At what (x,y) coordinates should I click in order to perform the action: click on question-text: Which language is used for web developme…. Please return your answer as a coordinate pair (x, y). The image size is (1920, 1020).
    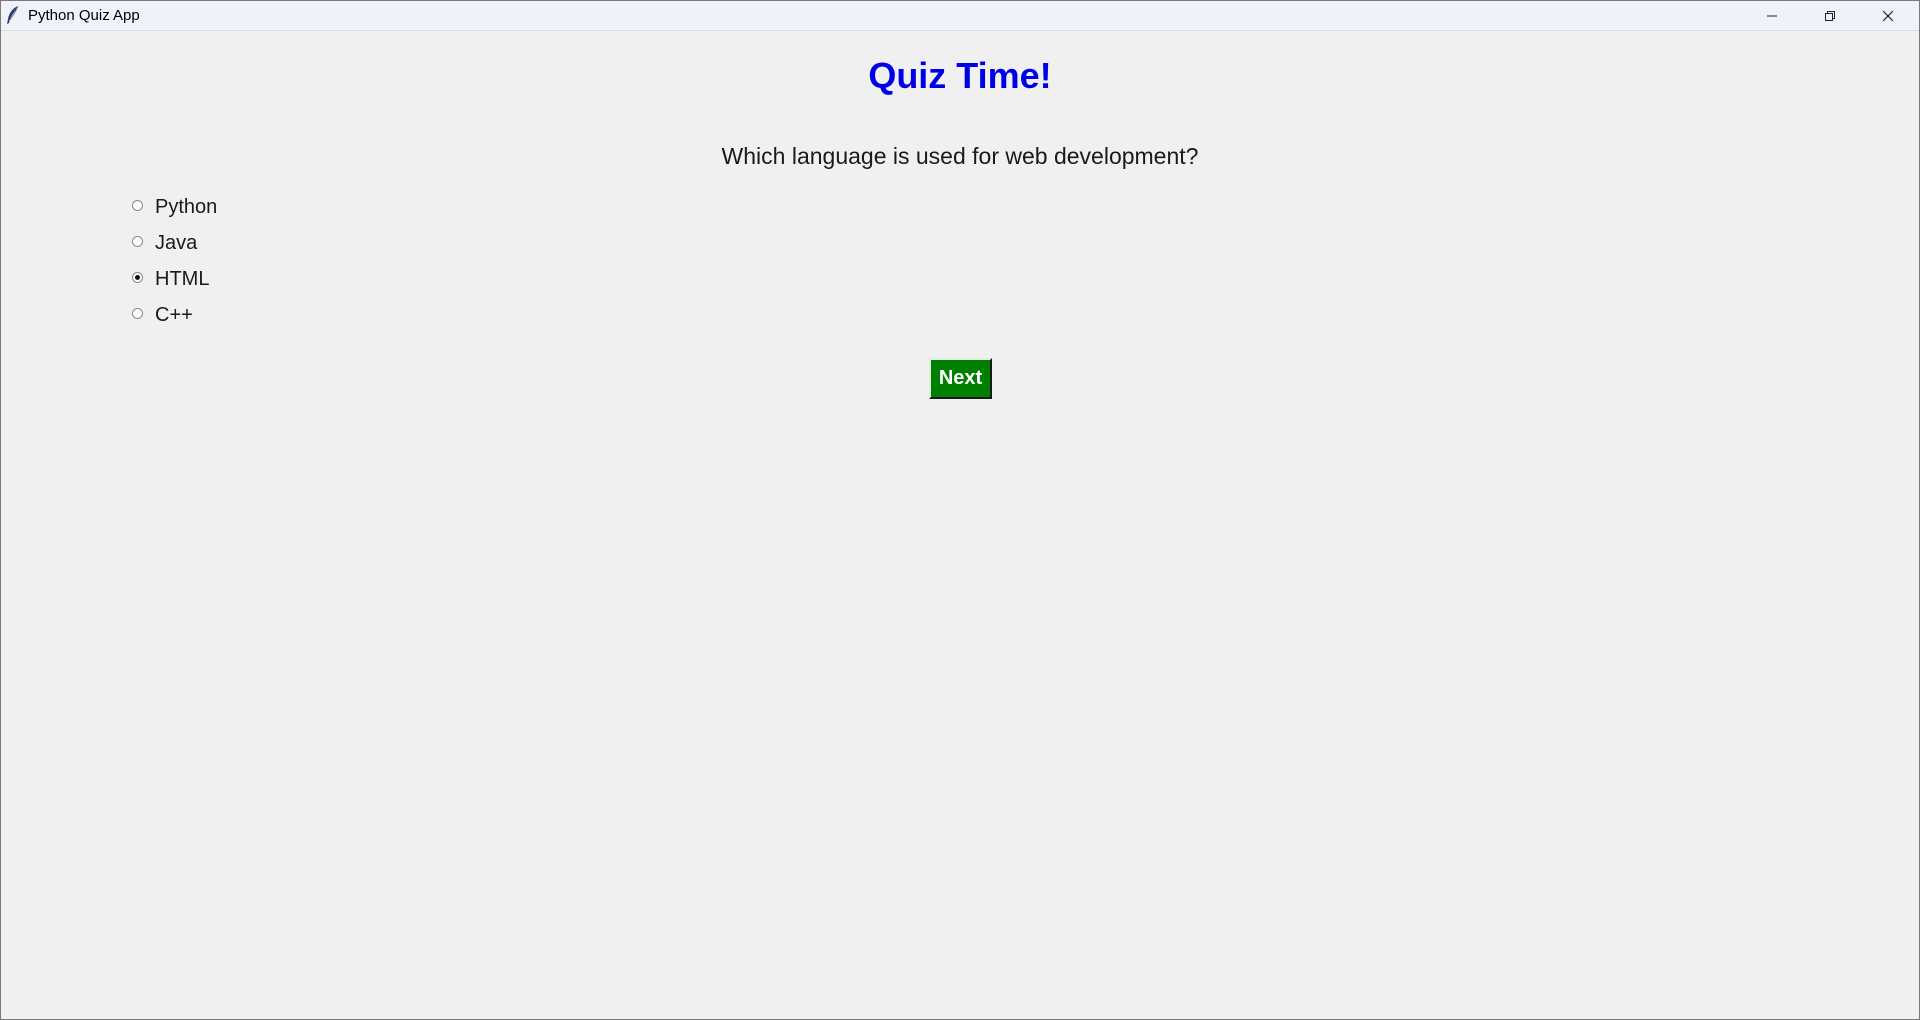
    Looking at the image, I should click on (960, 156).